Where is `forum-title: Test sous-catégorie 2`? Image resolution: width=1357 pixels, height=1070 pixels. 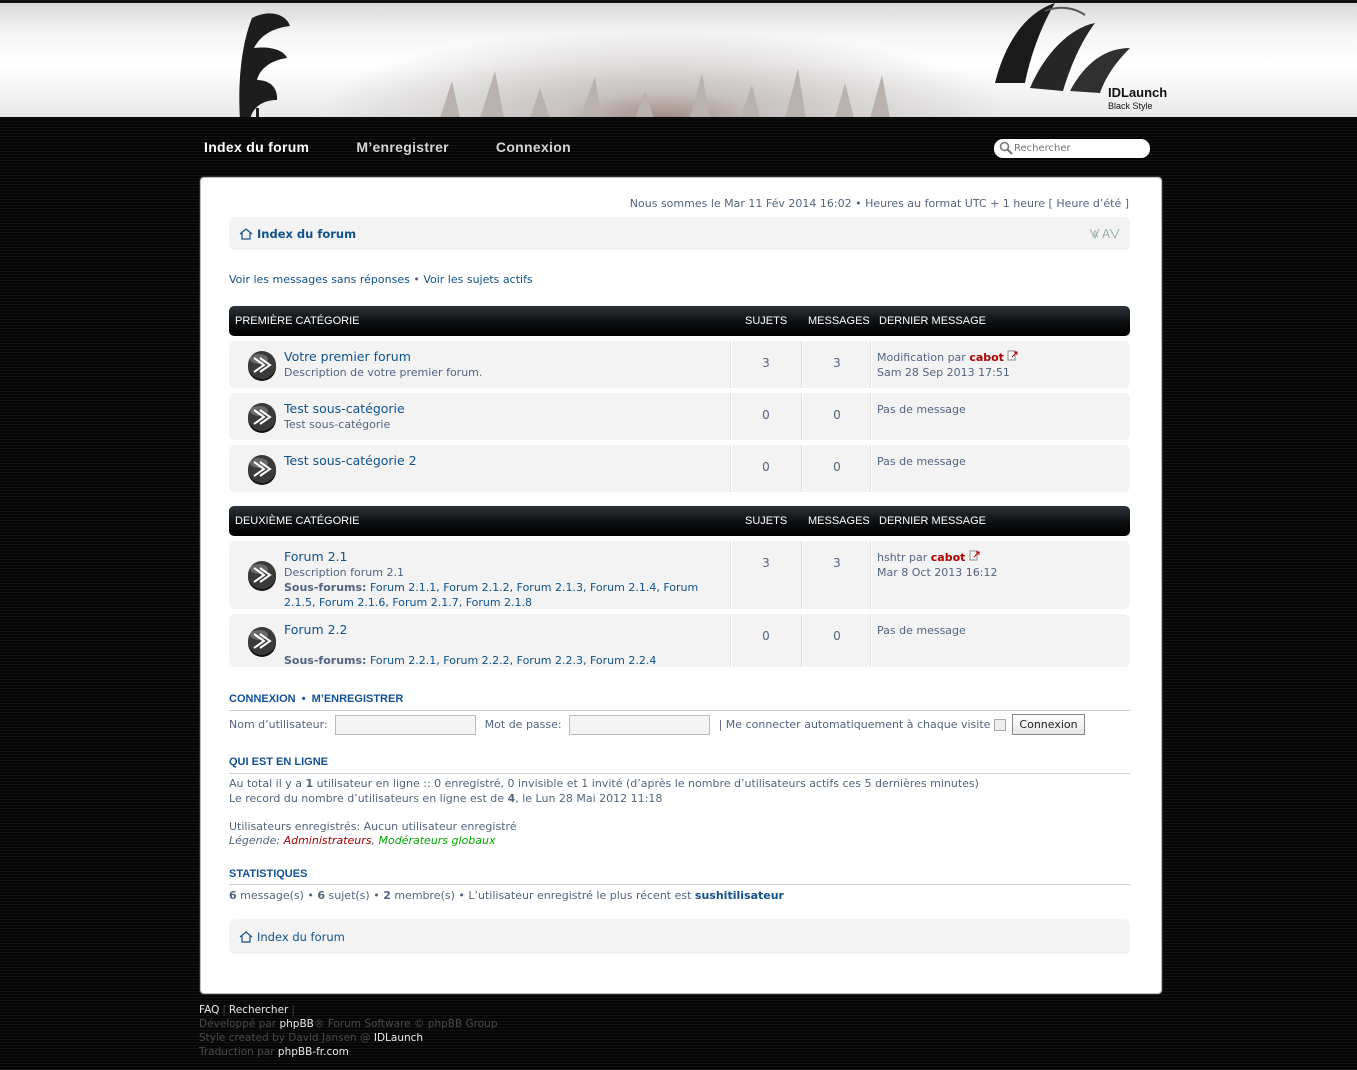 forum-title: Test sous-catégorie 2 is located at coordinates (350, 460).